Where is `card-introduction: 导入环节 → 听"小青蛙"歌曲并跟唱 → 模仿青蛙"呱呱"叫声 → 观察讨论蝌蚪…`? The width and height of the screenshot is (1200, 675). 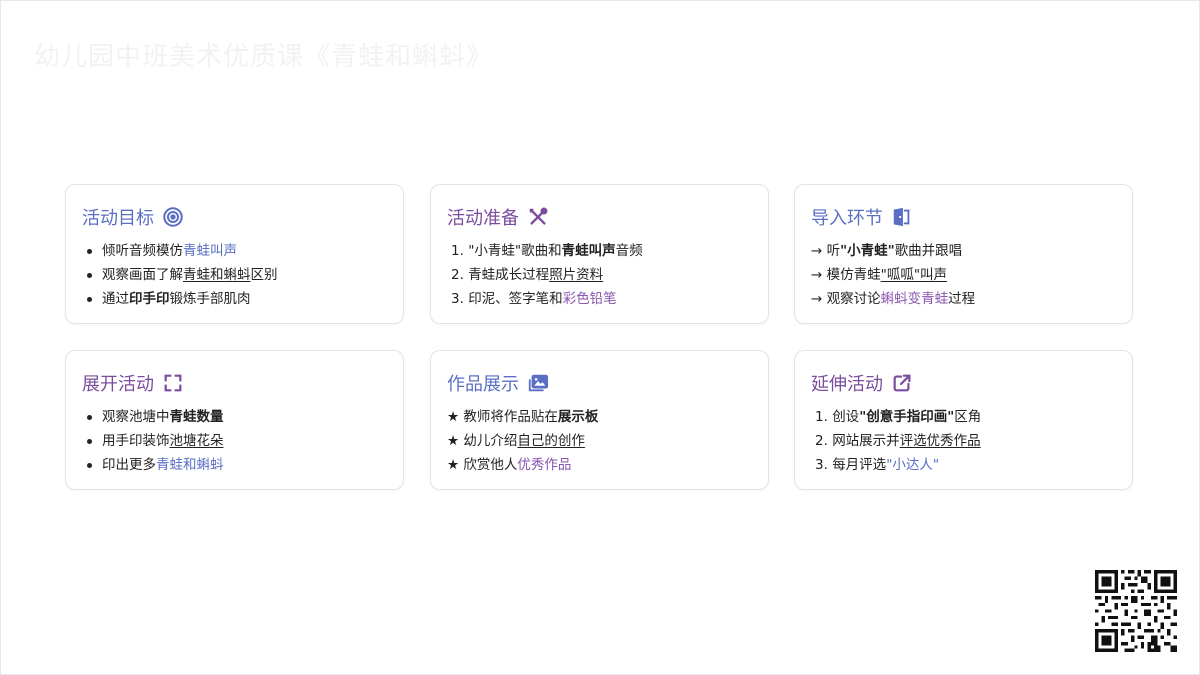
card-introduction: 导入环节 → 听"小青蛙"歌曲并跟唱 → 模仿青蛙"呱呱"叫声 → 观察讨论蝌蚪… is located at coordinates (963, 254).